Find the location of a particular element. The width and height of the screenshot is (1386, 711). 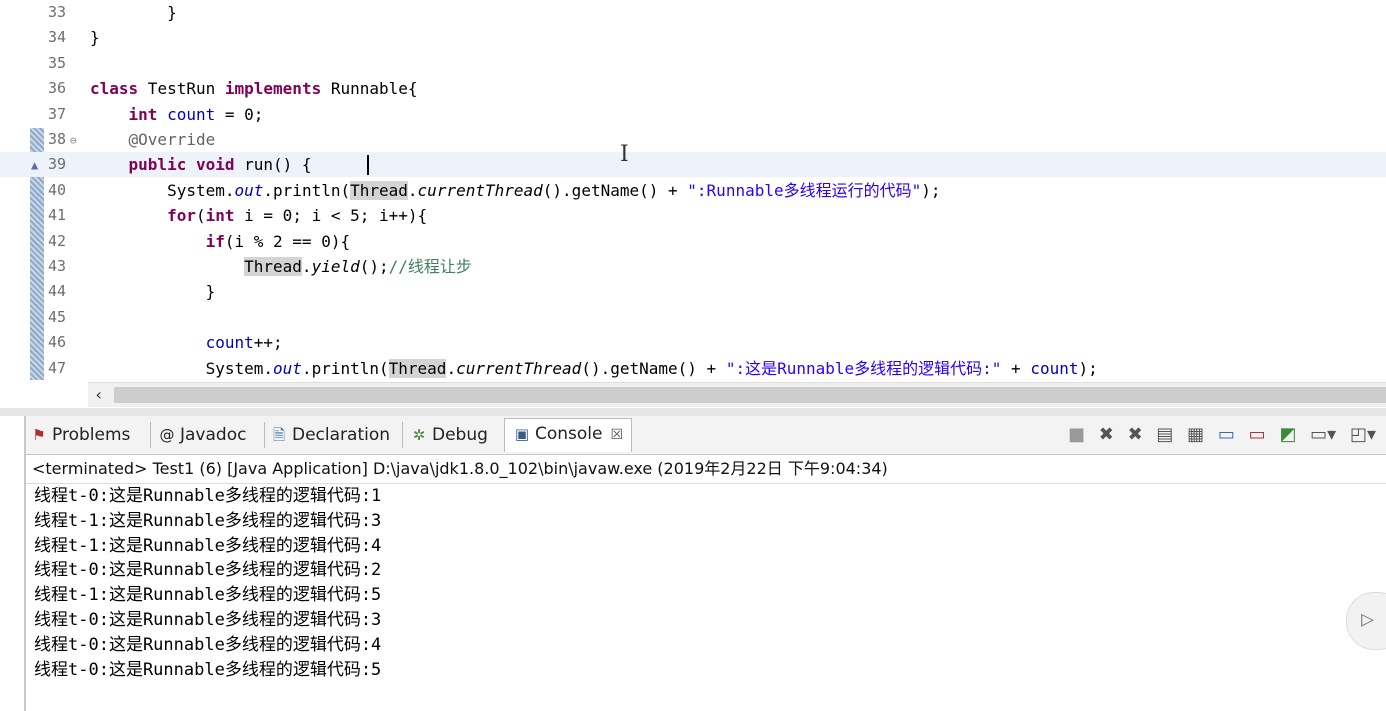

code-token: + is located at coordinates (1016, 368).